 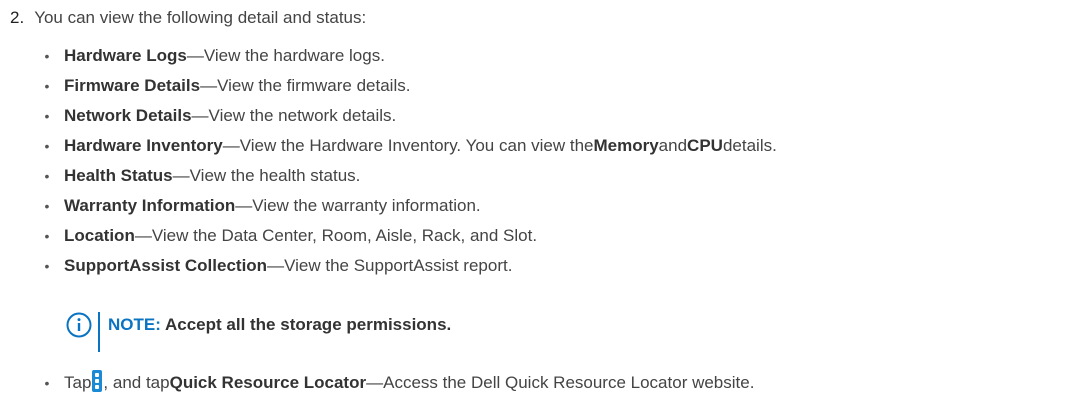 What do you see at coordinates (266, 175) in the screenshot?
I see `item-desc: —View the health status.` at bounding box center [266, 175].